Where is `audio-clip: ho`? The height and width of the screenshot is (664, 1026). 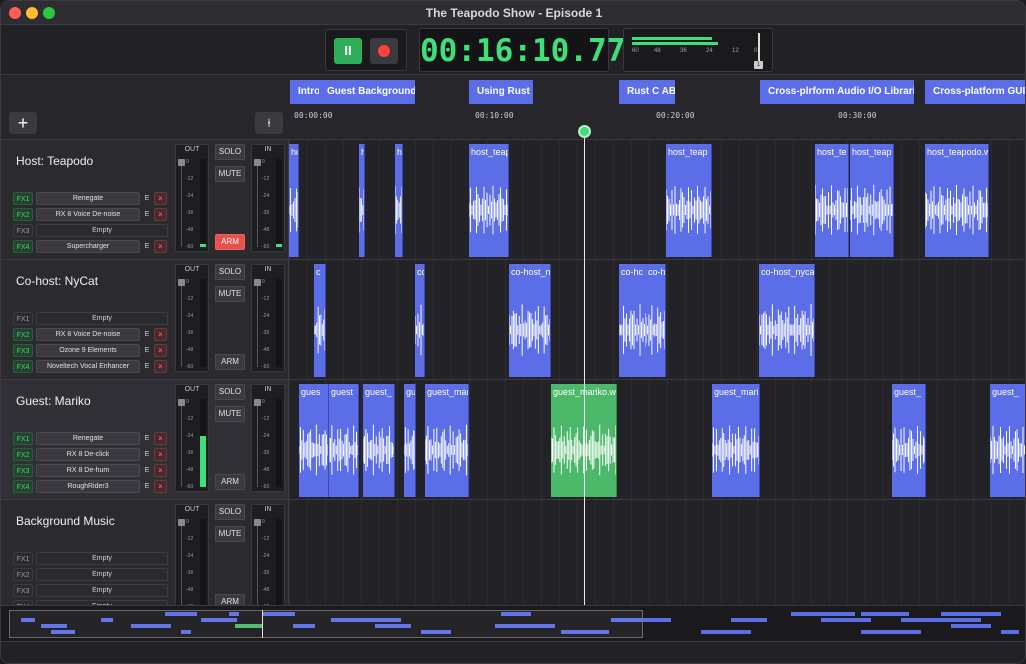 audio-clip: ho is located at coordinates (294, 200).